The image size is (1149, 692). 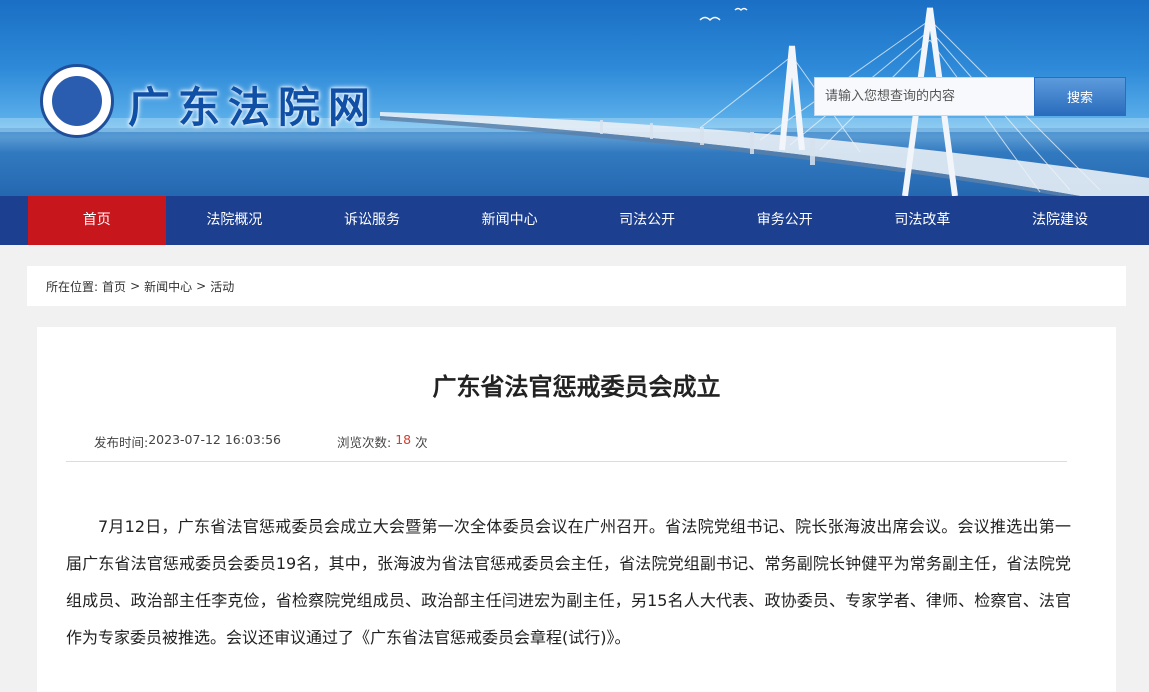 I want to click on breadcrumb-news-center: 新闻中心, so click(x=168, y=286).